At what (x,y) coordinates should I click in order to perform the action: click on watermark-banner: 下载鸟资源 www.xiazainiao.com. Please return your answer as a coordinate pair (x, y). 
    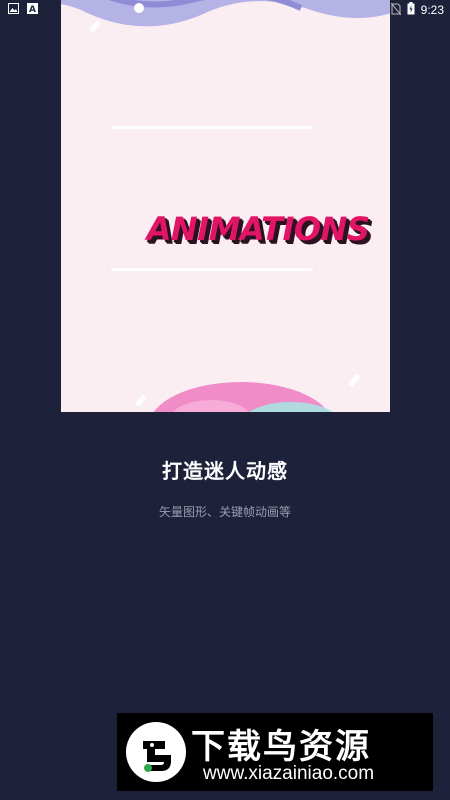
    Looking at the image, I should click on (275, 752).